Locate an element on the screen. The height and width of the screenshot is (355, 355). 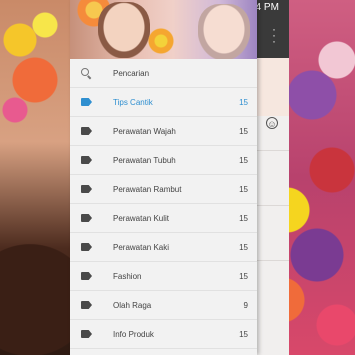
face-icon: ☺ is located at coordinates (272, 123).